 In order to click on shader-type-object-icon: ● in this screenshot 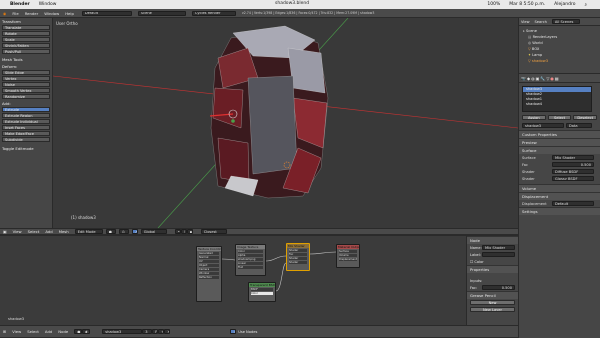, I will do `click(78, 331)`.